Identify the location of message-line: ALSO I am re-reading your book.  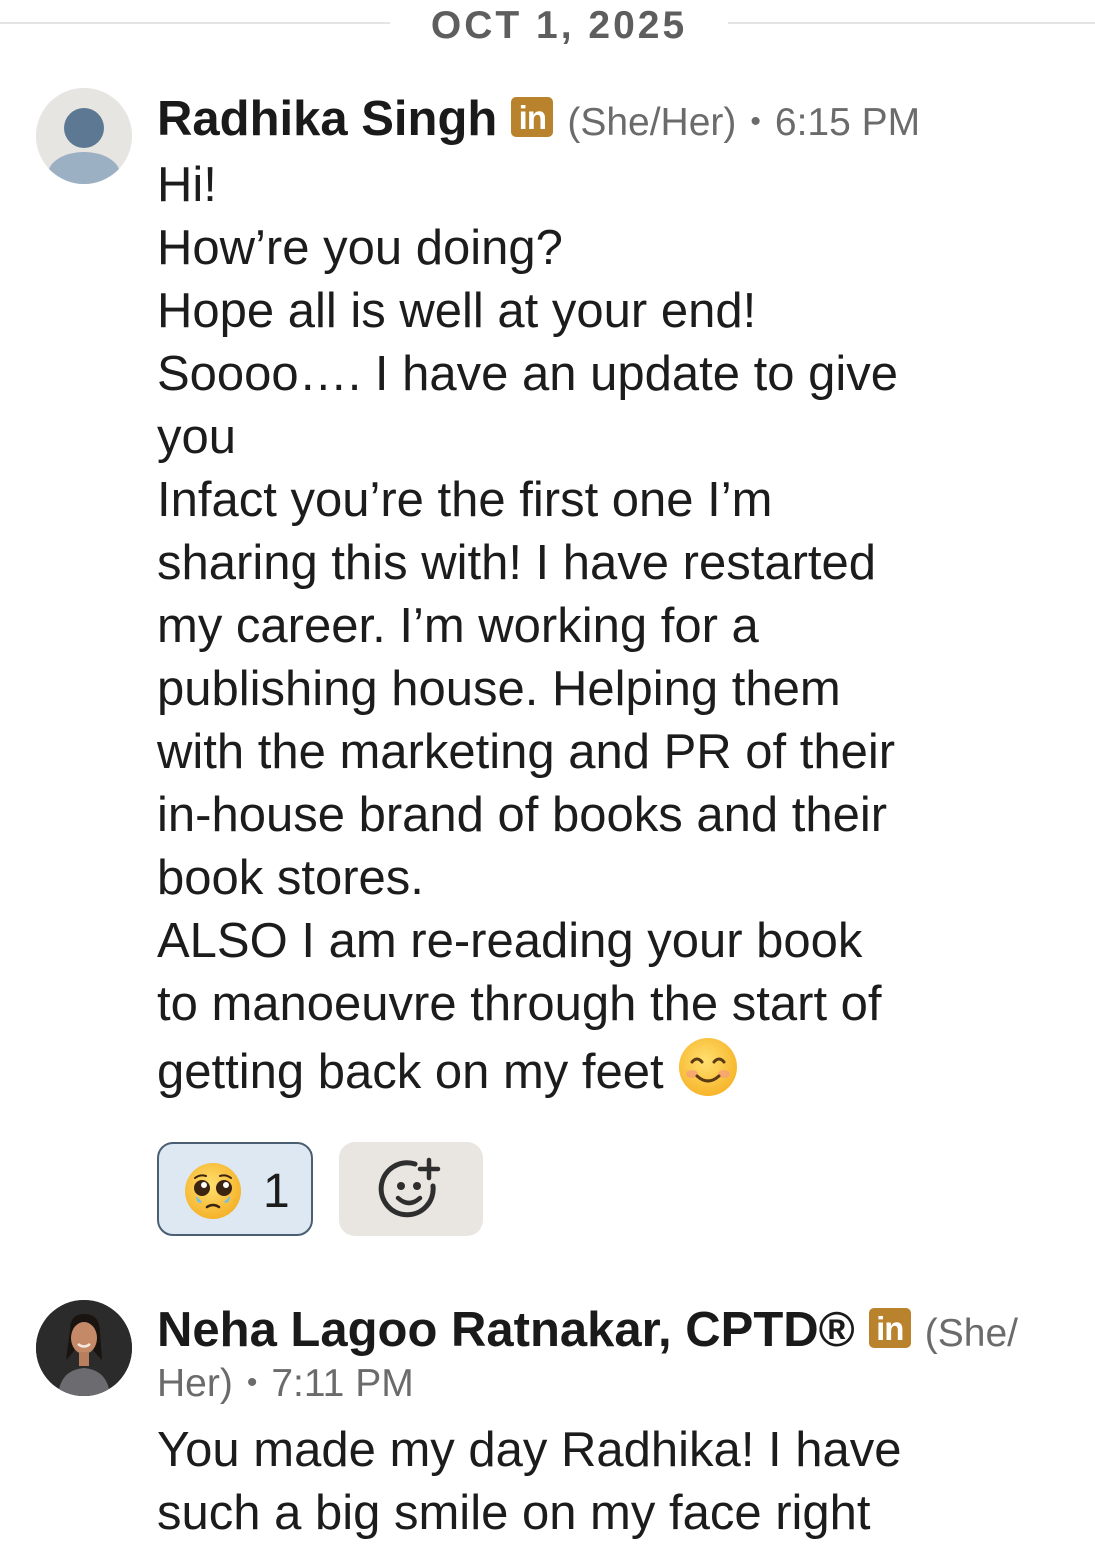
(510, 941).